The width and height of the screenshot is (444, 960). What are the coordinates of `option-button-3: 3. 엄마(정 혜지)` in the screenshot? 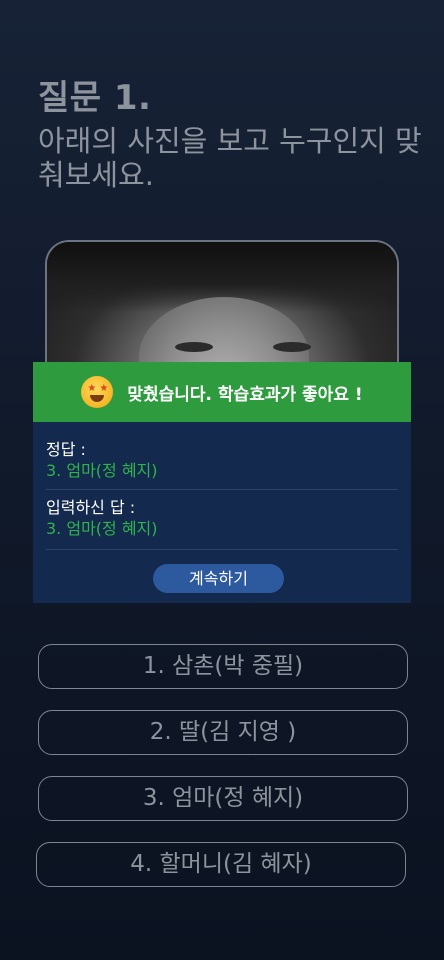 It's located at (223, 798).